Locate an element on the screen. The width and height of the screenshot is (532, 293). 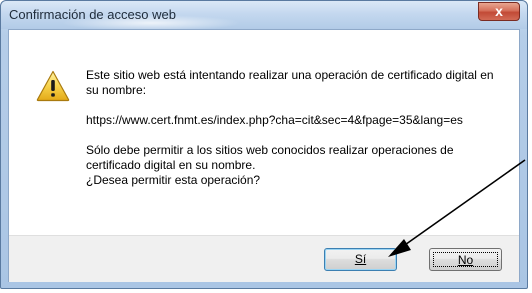
window-title: Confirmación de acceso web is located at coordinates (92, 14).